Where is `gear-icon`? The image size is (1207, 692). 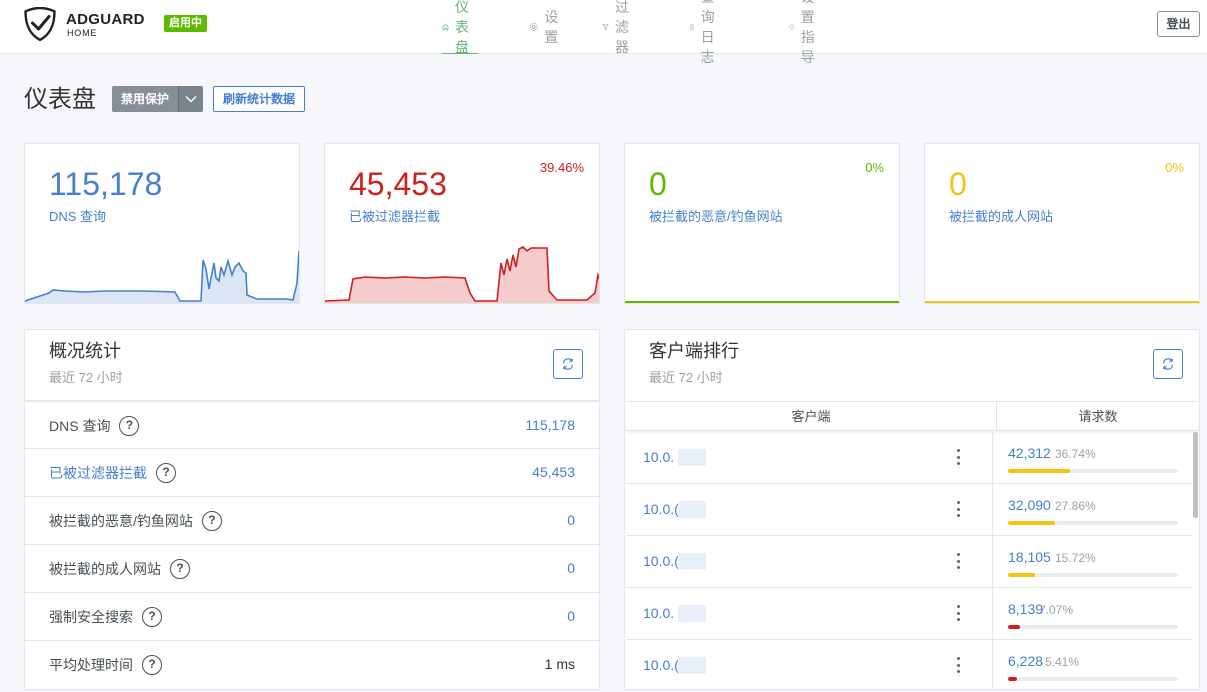
gear-icon is located at coordinates (533, 27).